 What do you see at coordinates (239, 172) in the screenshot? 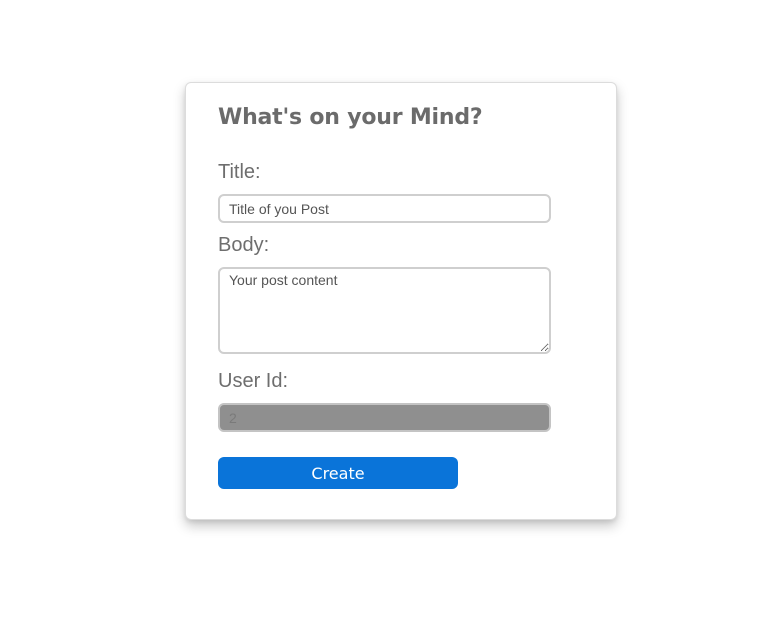
I see `title-label: Title:` at bounding box center [239, 172].